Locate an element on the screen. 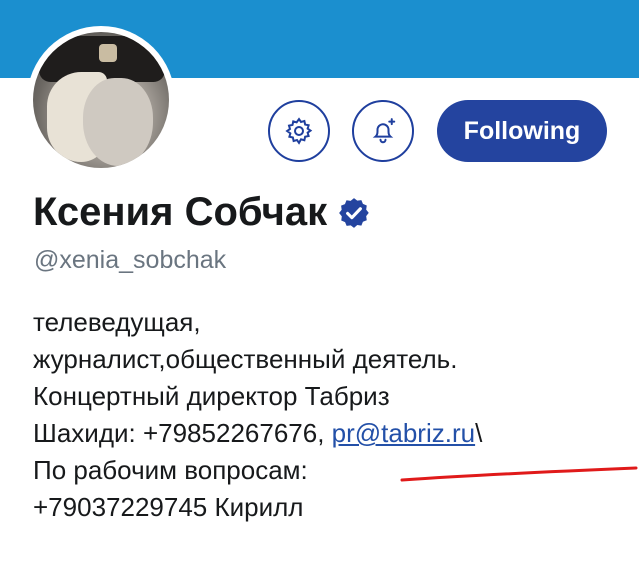 The height and width of the screenshot is (575, 639). avatar is located at coordinates (101, 100).